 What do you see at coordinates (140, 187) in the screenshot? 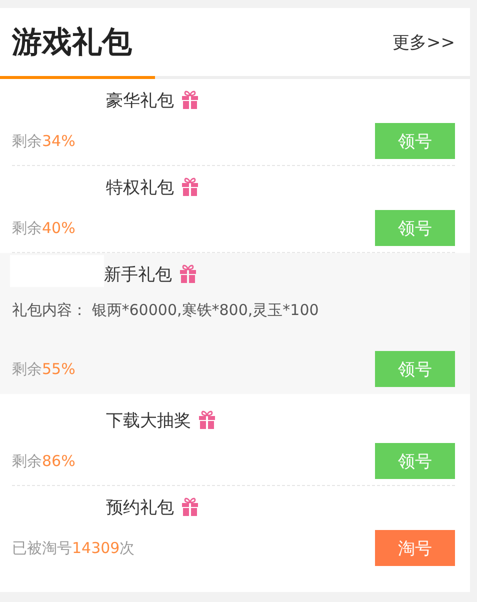
I see `gift-name: 特权礼包` at bounding box center [140, 187].